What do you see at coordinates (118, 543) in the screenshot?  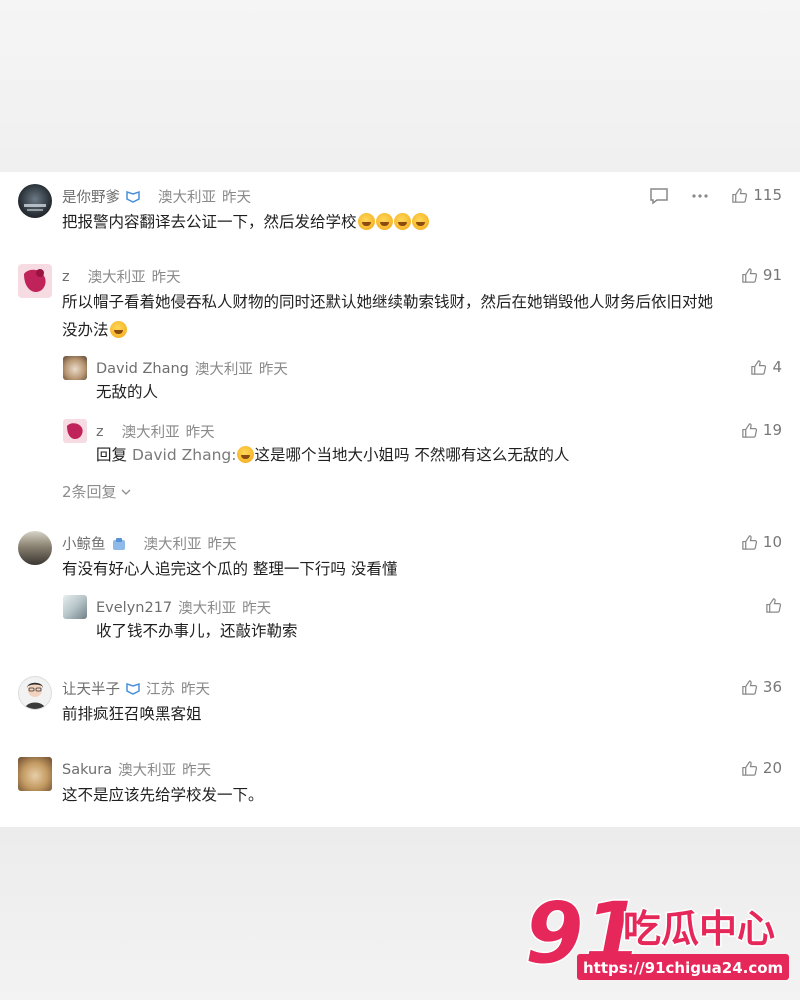 I see `badge-icon` at bounding box center [118, 543].